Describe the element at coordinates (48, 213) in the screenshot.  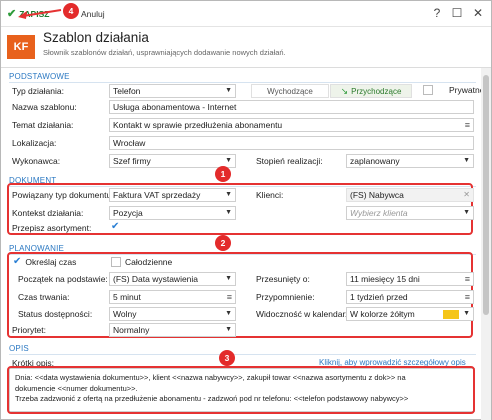
I see `context-label: Kontekst działania:` at that location.